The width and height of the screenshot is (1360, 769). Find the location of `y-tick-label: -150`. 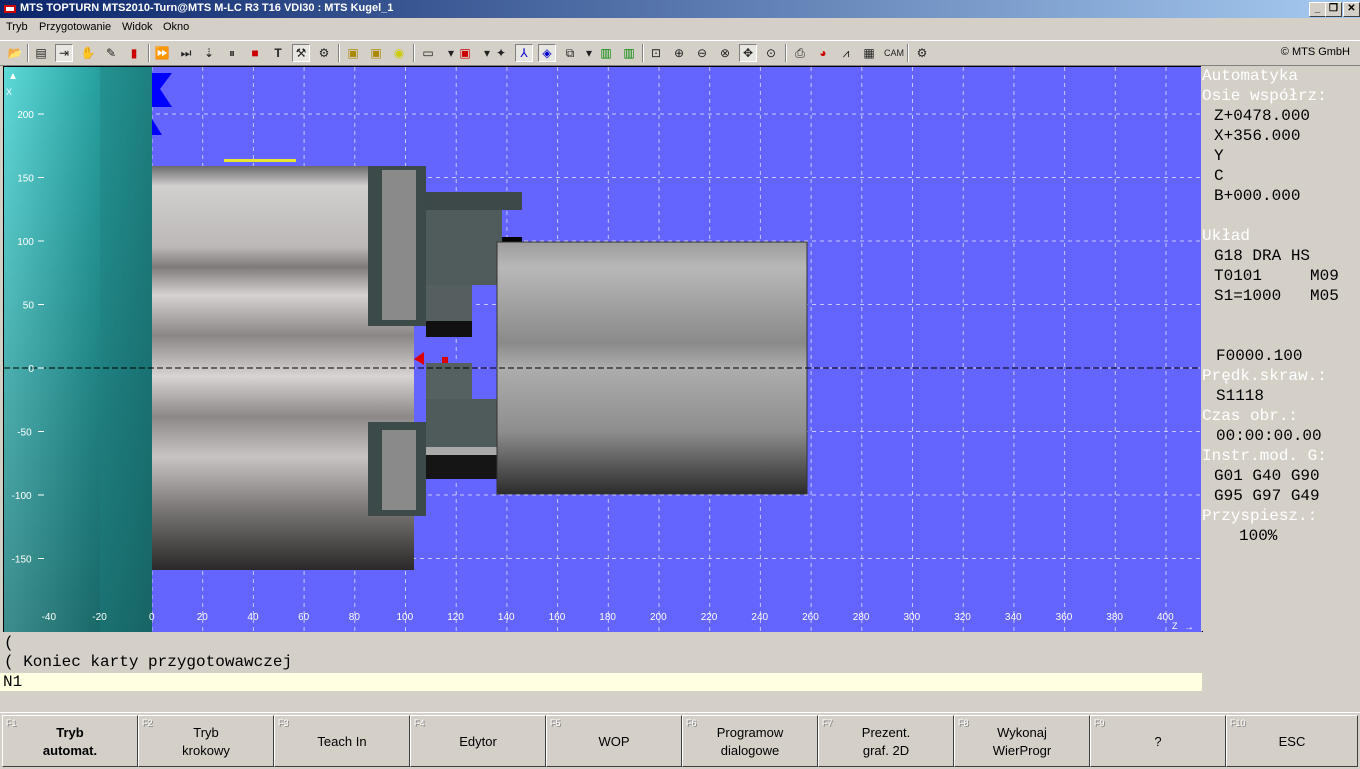

y-tick-label: -150 is located at coordinates (22, 560).